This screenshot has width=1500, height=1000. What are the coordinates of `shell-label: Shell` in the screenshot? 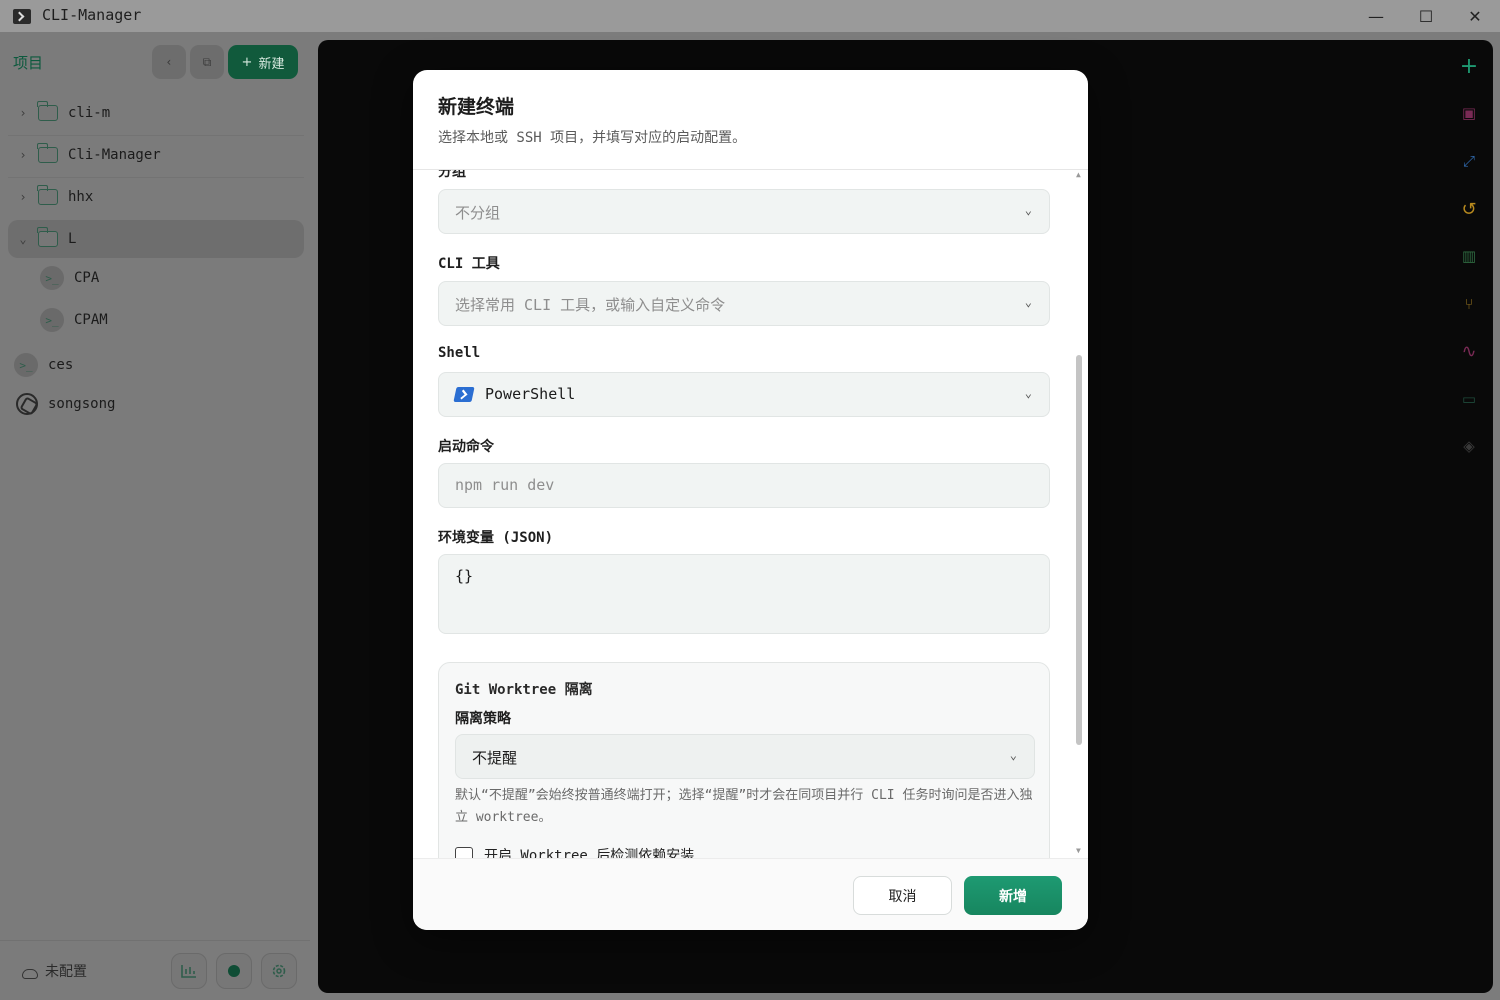 It's located at (459, 353).